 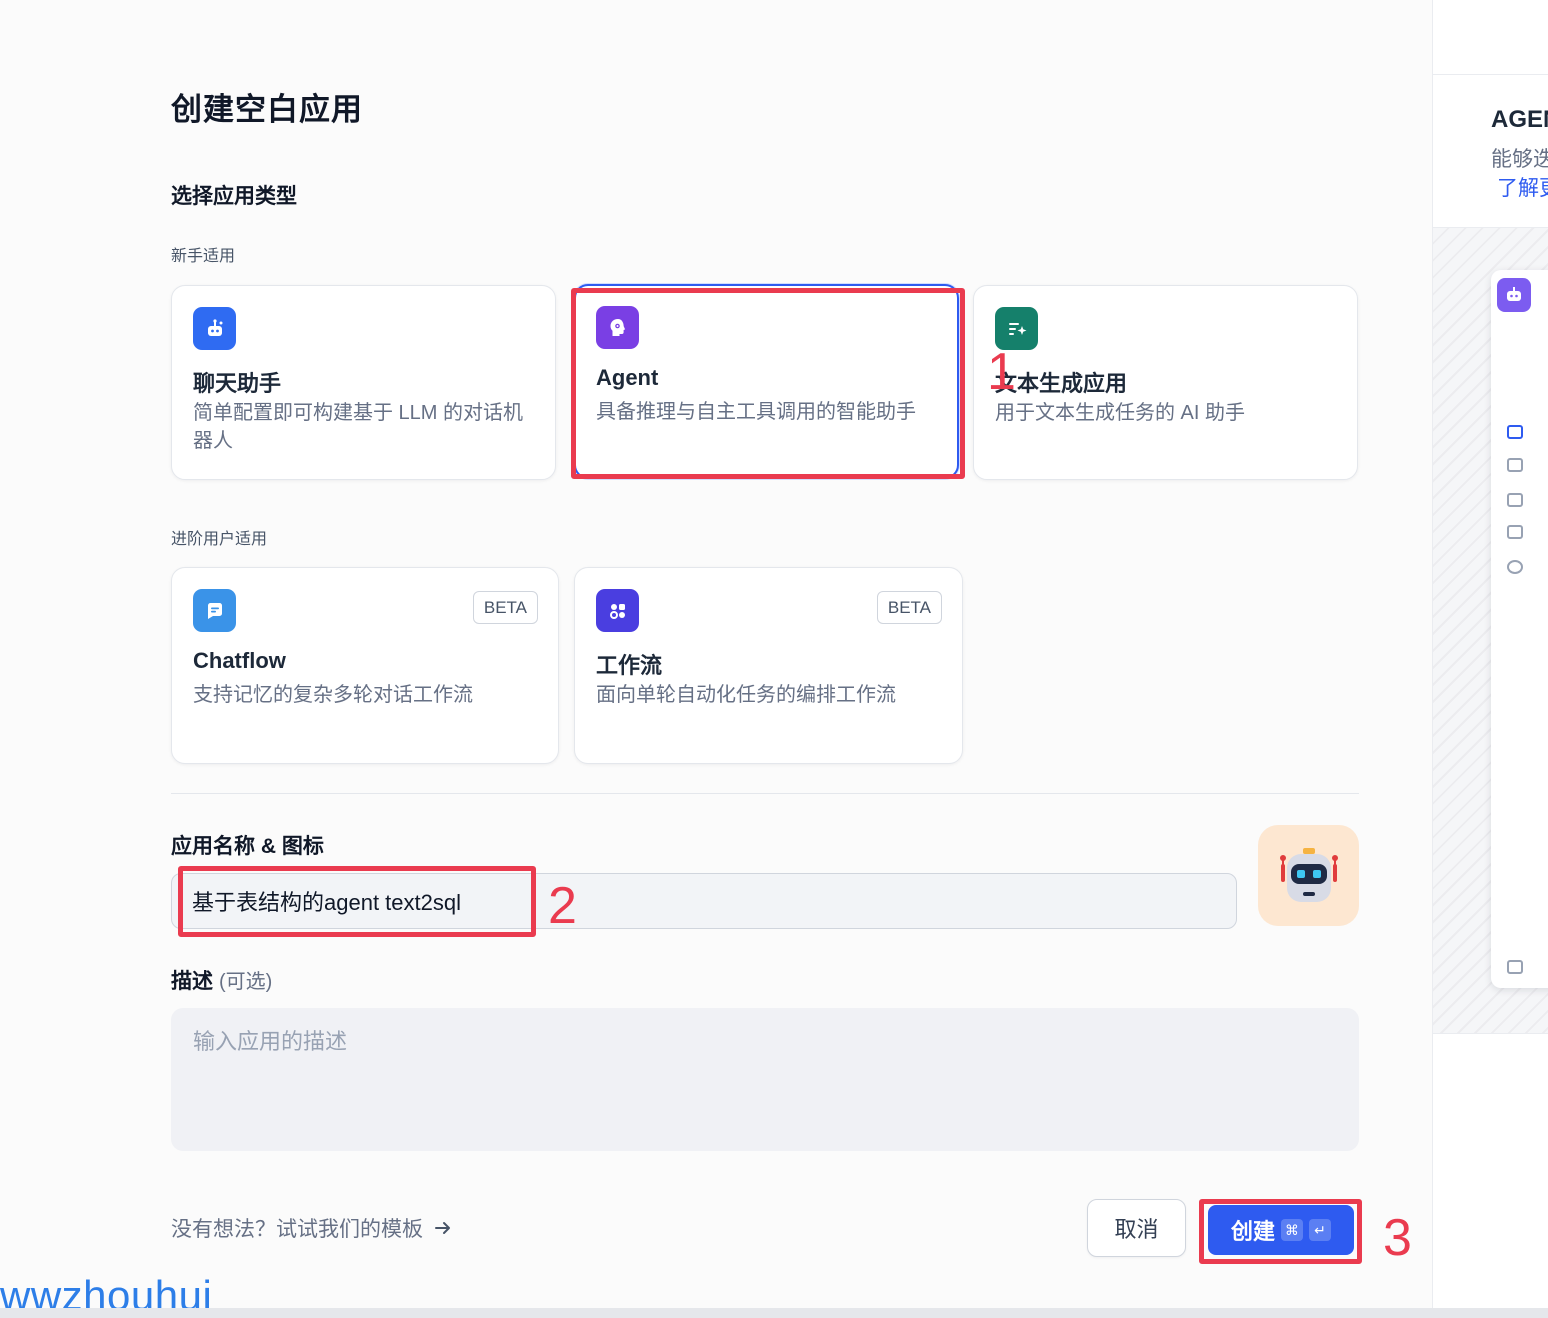 What do you see at coordinates (1308, 875) in the screenshot?
I see `robot-avatar-icon` at bounding box center [1308, 875].